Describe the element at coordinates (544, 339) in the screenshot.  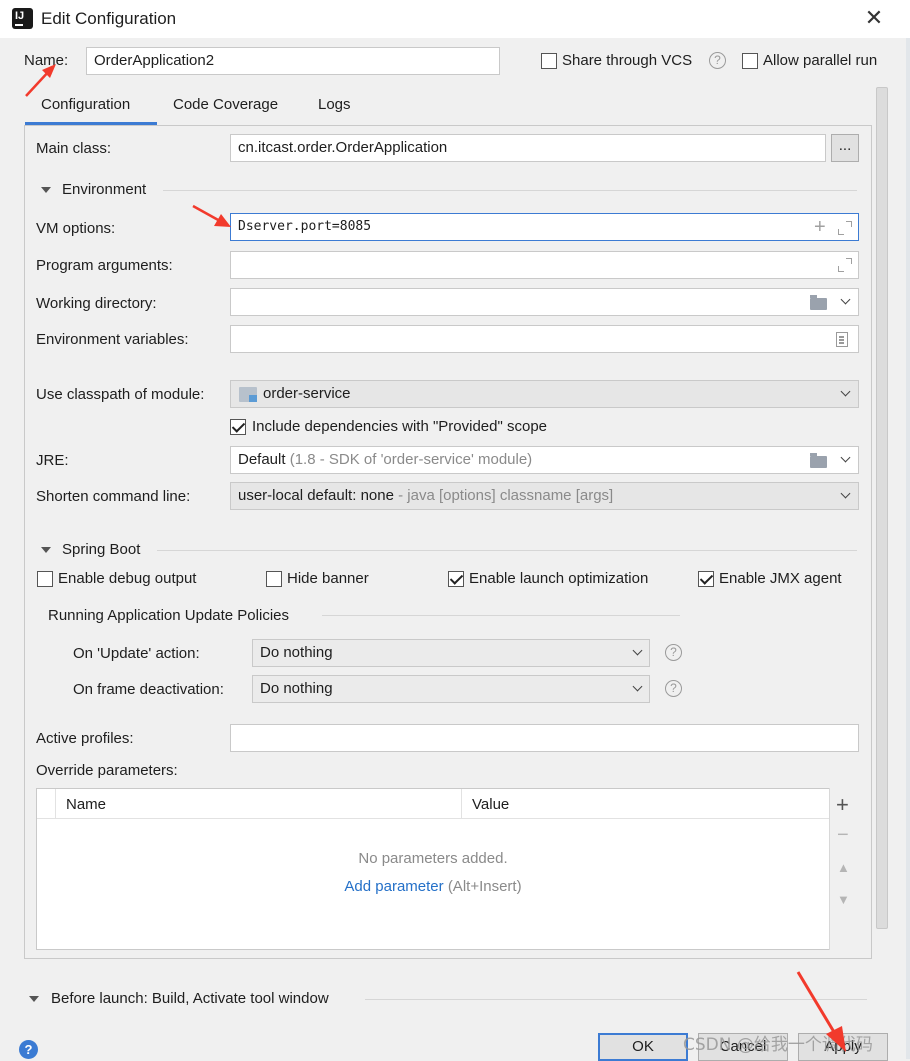
I see `environment-variables-input` at that location.